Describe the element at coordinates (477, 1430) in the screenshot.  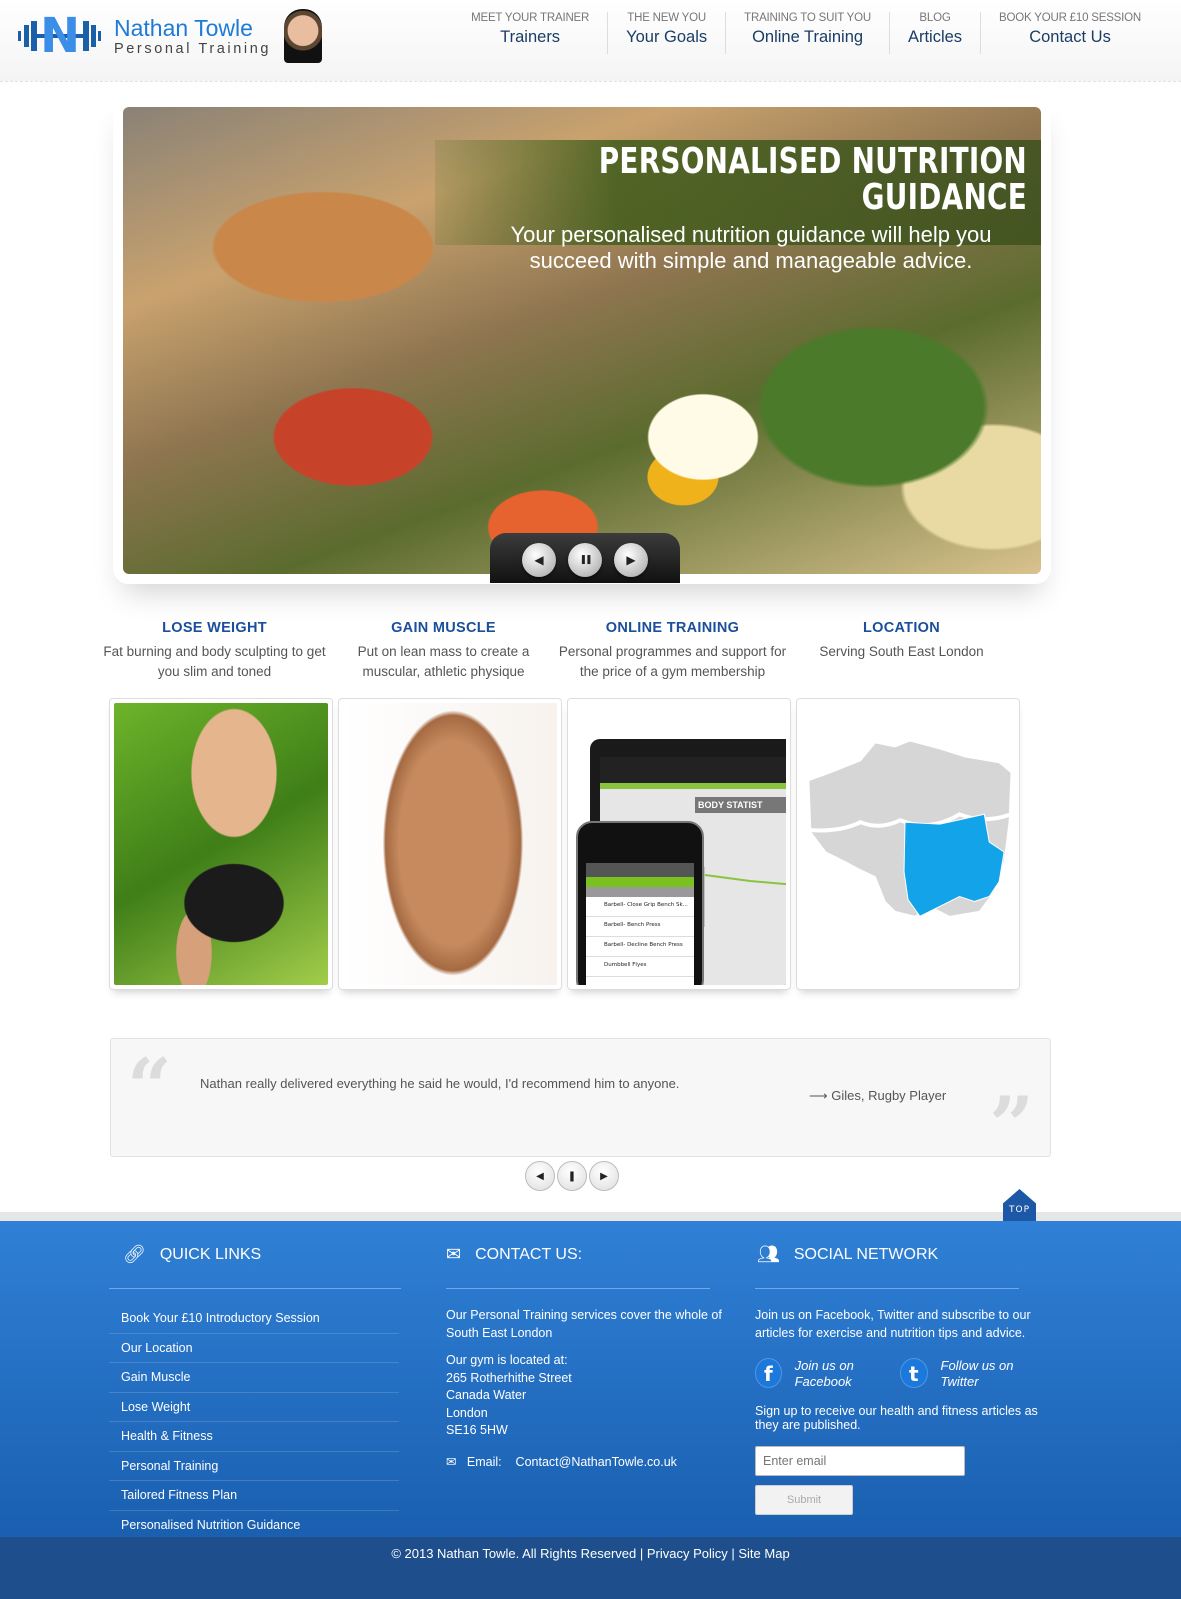
I see `address-line: SE16 5HW` at that location.